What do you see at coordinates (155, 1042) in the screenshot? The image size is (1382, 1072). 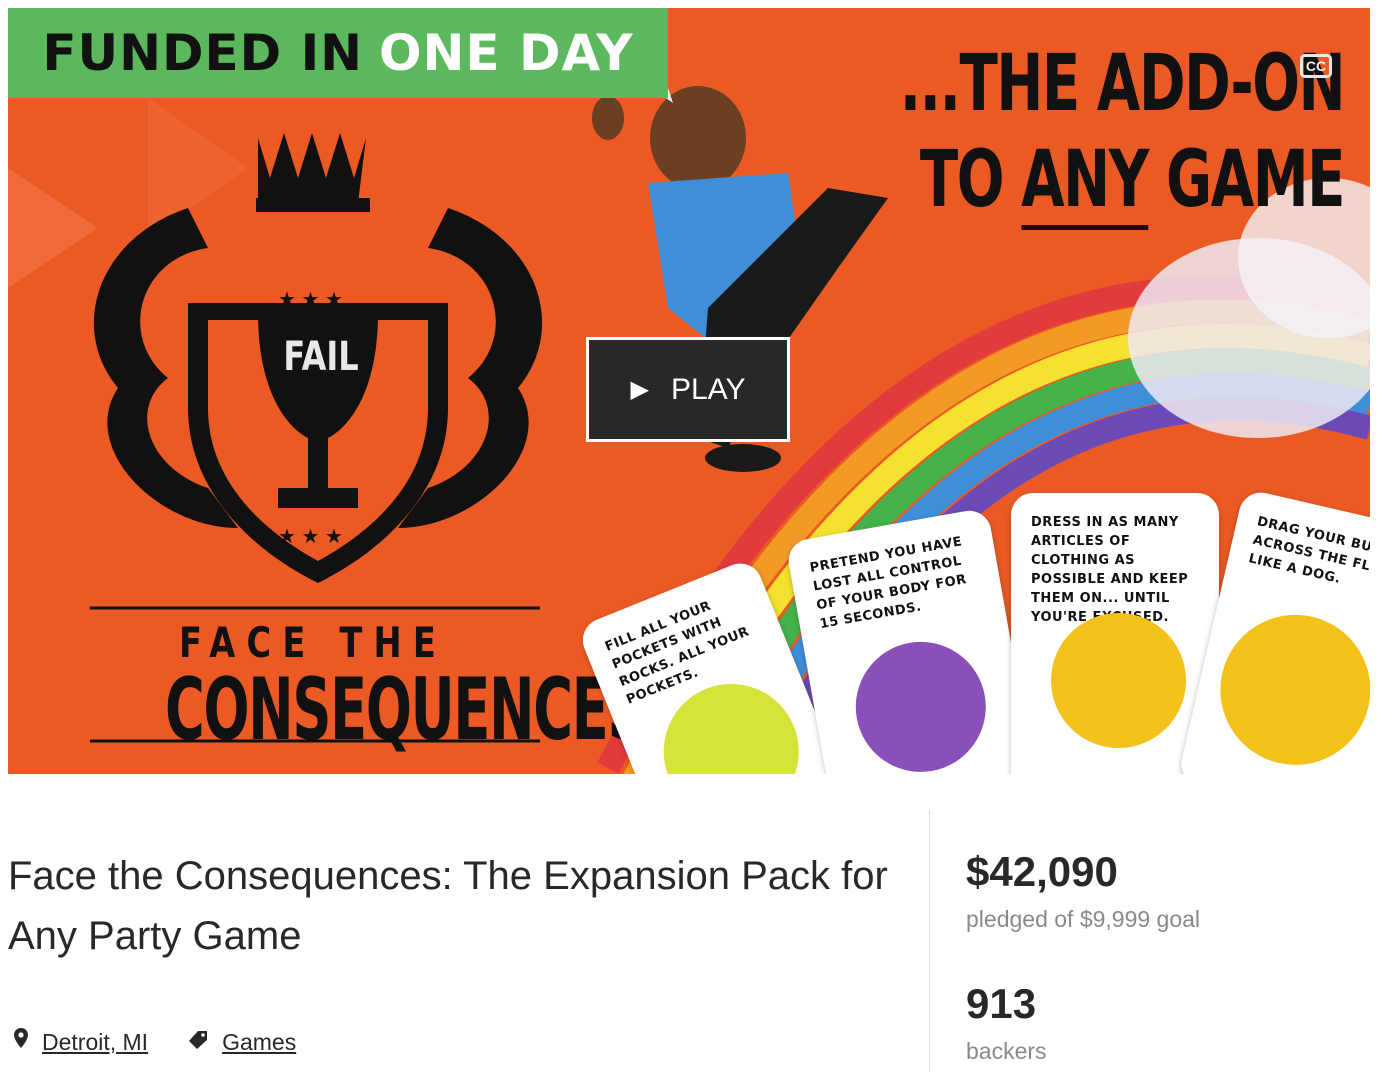 I see `project-meta: Detroit, MI Games` at bounding box center [155, 1042].